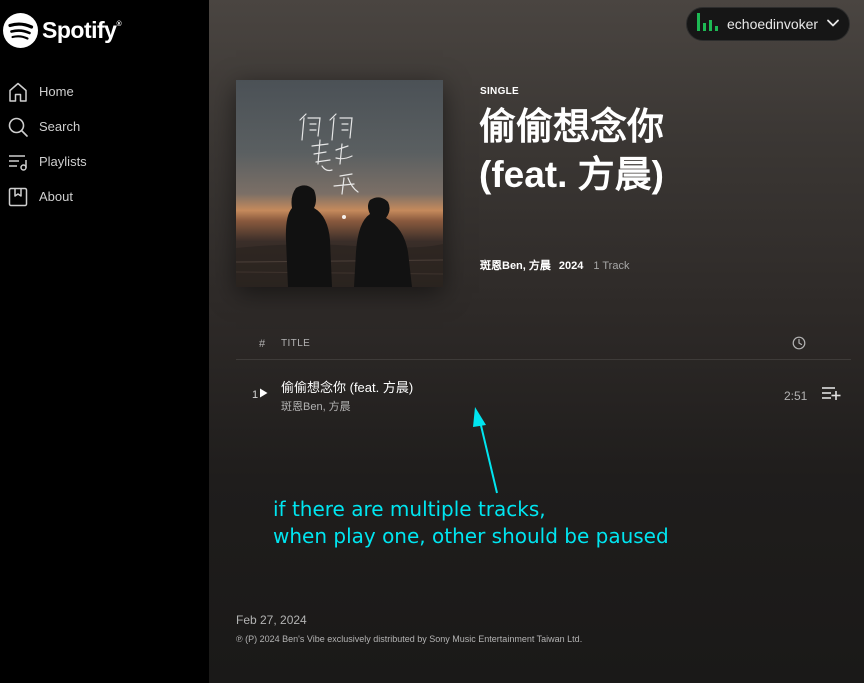 Image resolution: width=864 pixels, height=683 pixels. I want to click on chevron-down-icon, so click(833, 24).